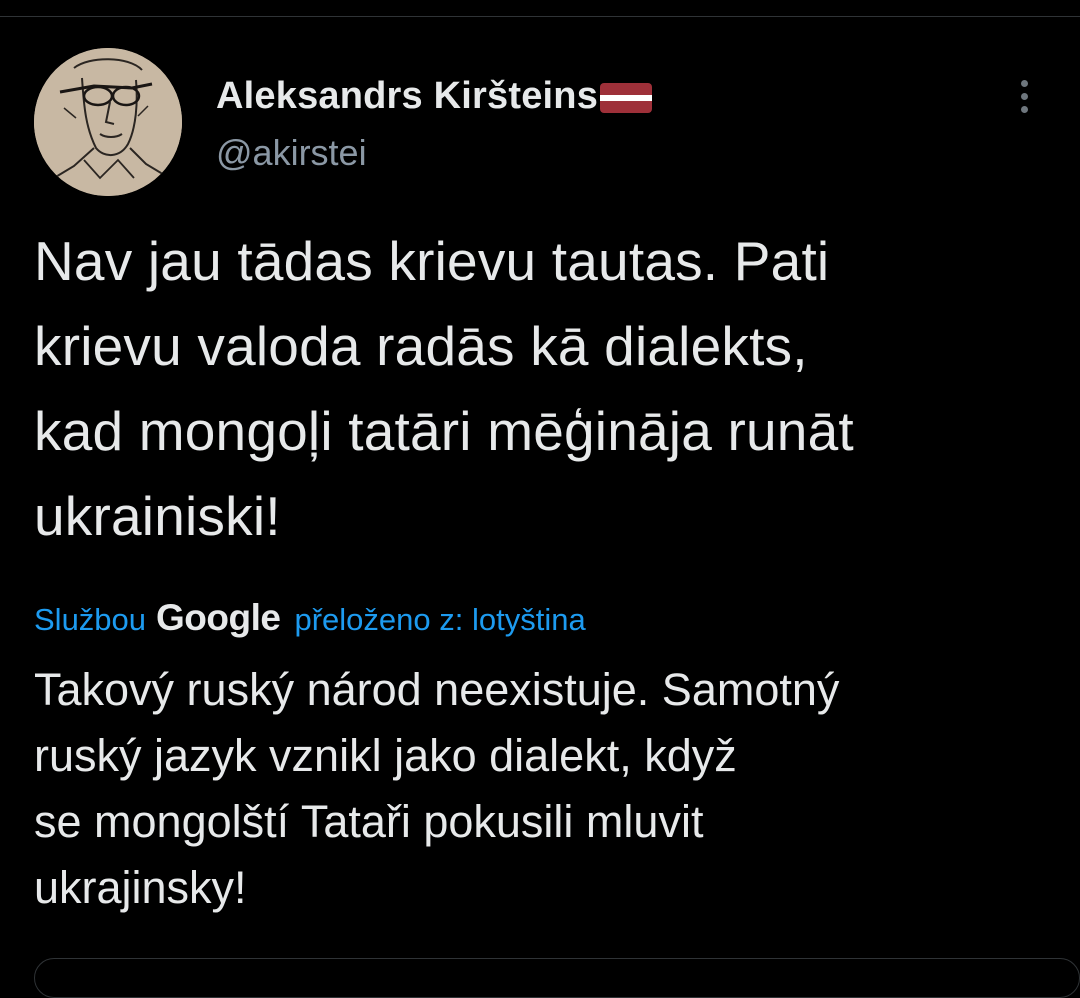  Describe the element at coordinates (369, 821) in the screenshot. I see `translated-text-line: se mongolští Tataři pokusili mluvit` at that location.